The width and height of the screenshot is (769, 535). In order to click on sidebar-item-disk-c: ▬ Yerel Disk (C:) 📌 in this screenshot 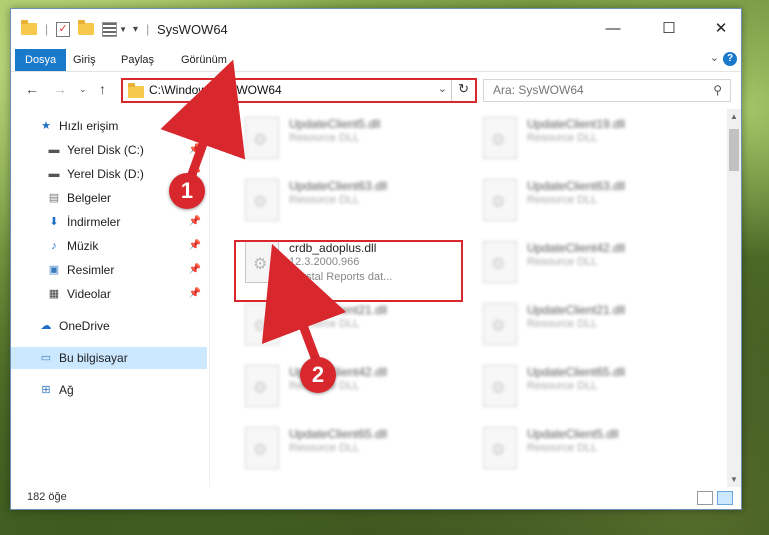, I will do `click(109, 150)`.